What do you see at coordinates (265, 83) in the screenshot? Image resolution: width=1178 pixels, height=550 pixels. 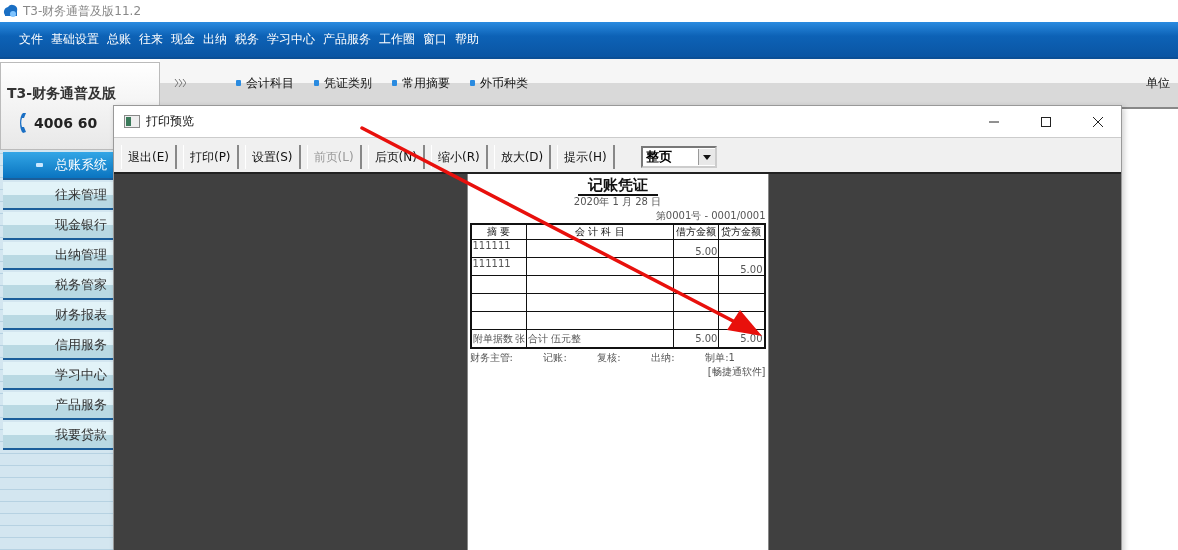 I see `nav-link: 会计科目` at bounding box center [265, 83].